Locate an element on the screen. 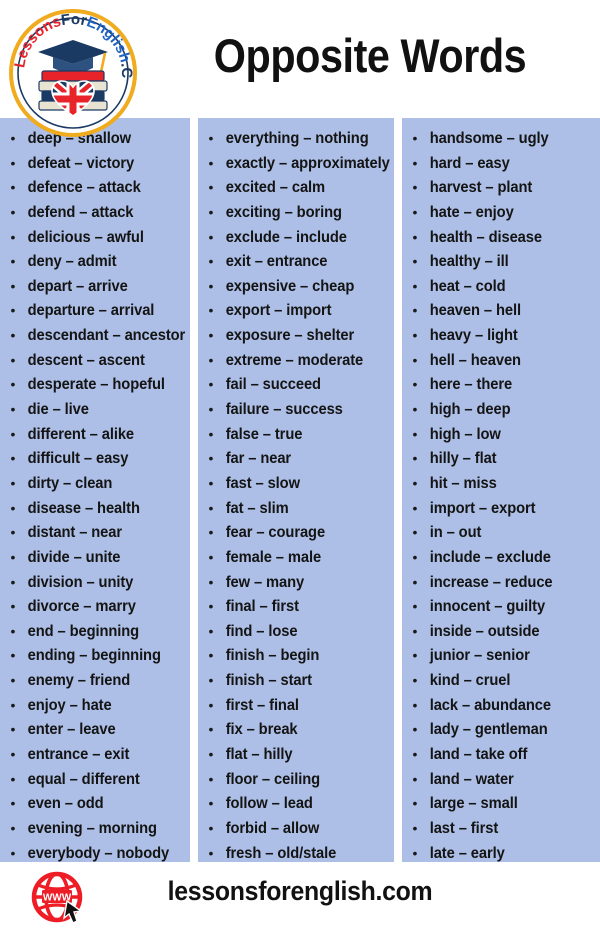  word-pair-item: • die – live is located at coordinates (95, 409).